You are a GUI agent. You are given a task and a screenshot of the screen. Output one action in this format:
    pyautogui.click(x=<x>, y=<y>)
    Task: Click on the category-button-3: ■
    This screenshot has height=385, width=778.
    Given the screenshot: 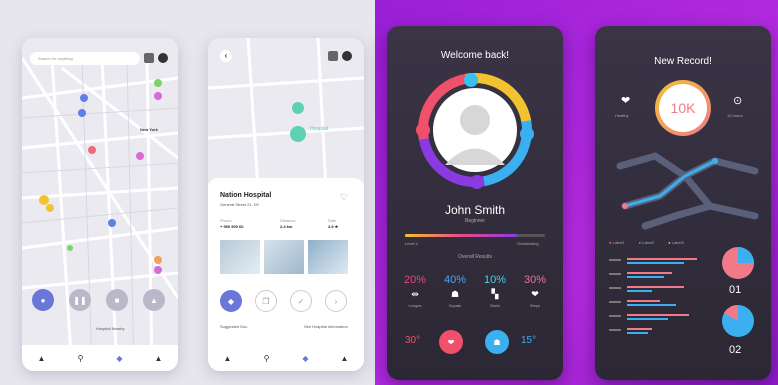 What is the action you would take?
    pyautogui.click(x=117, y=300)
    